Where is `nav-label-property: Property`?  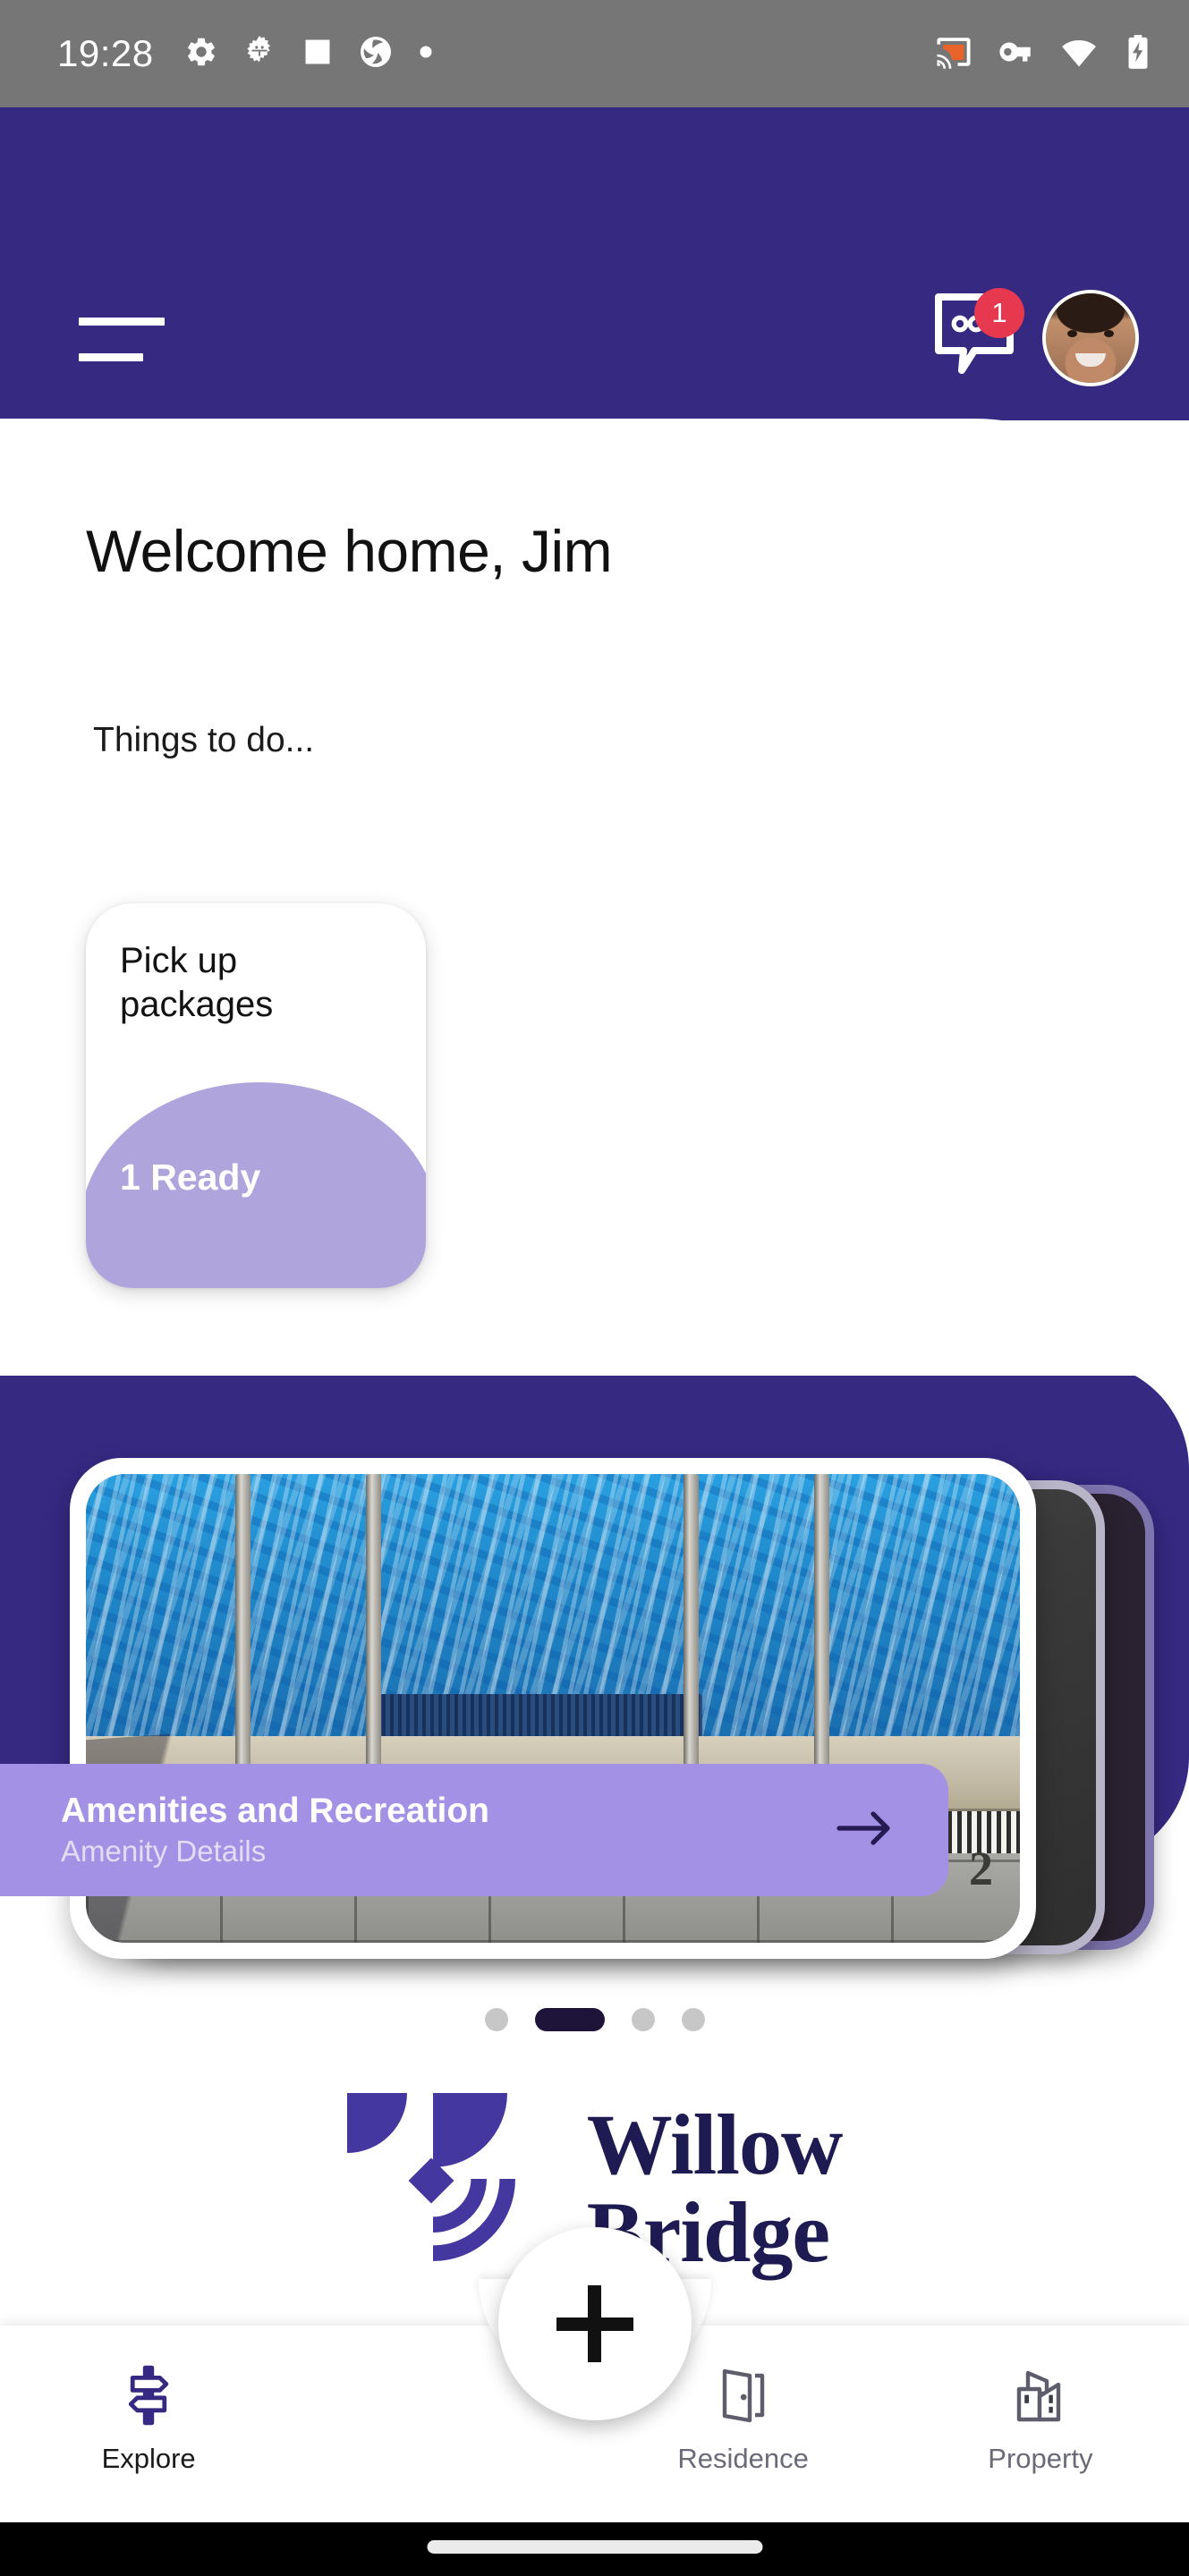
nav-label-property: Property is located at coordinates (1040, 2458).